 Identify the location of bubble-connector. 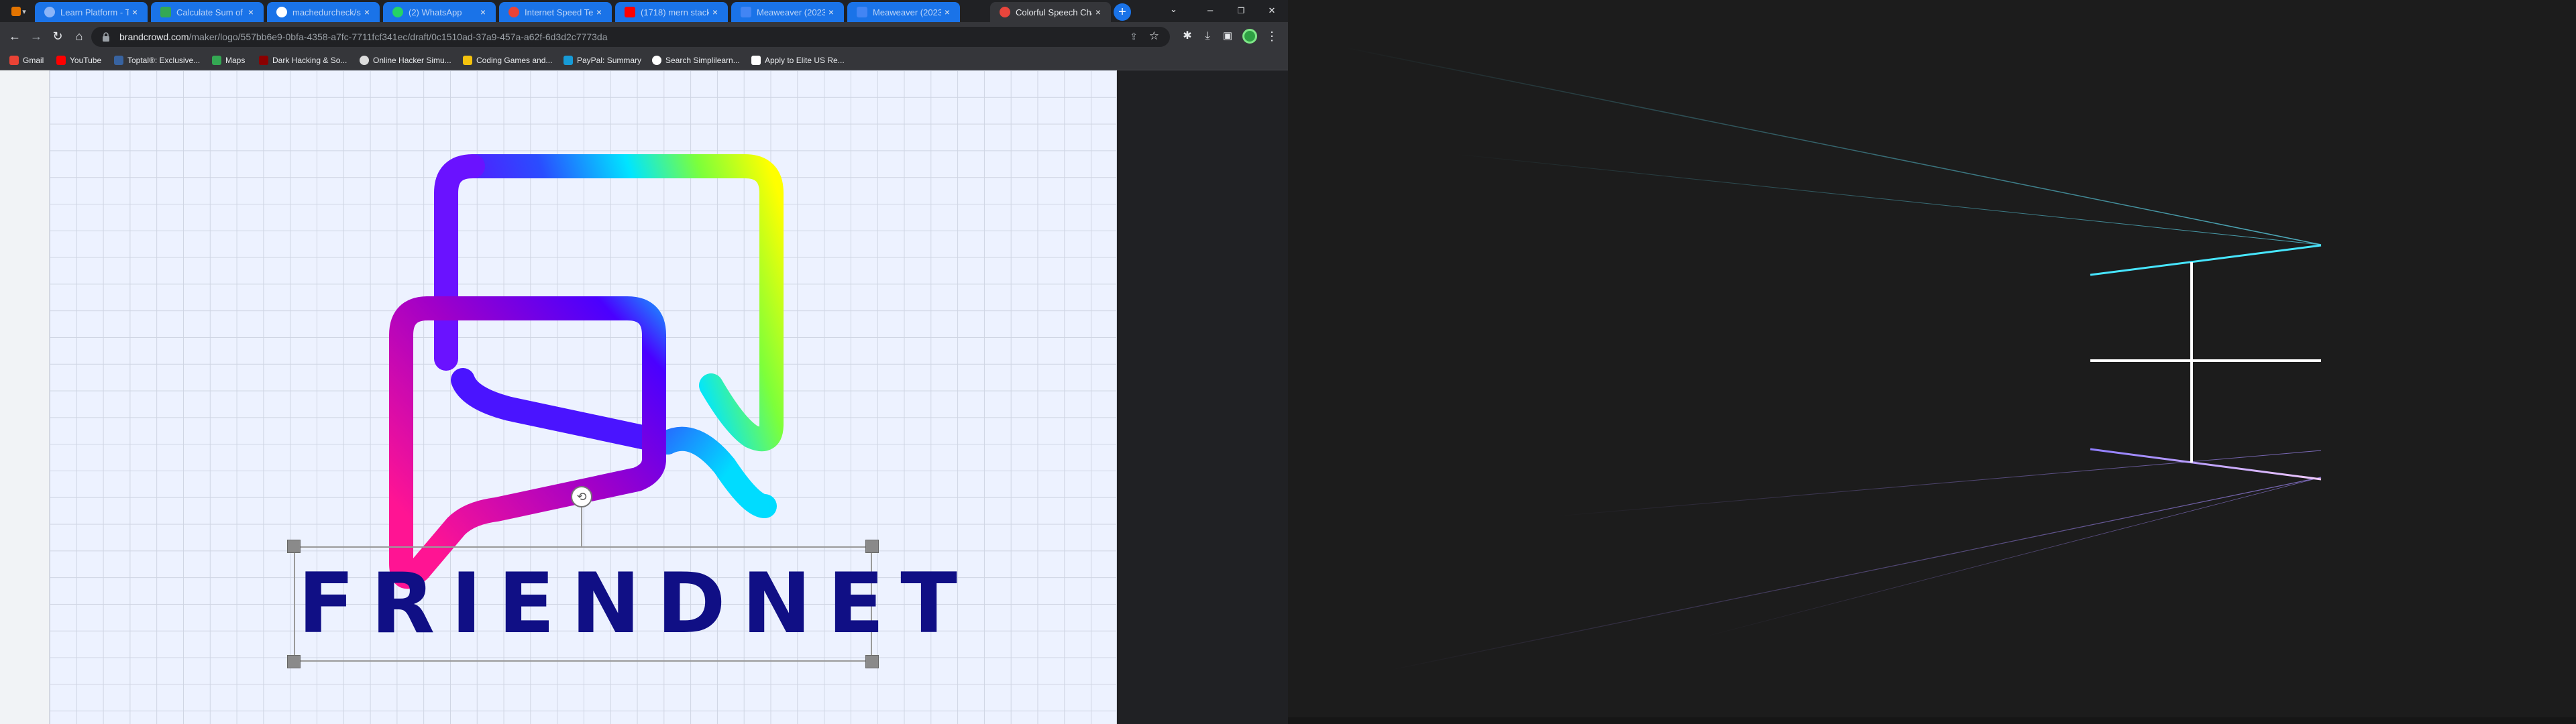
(565, 411).